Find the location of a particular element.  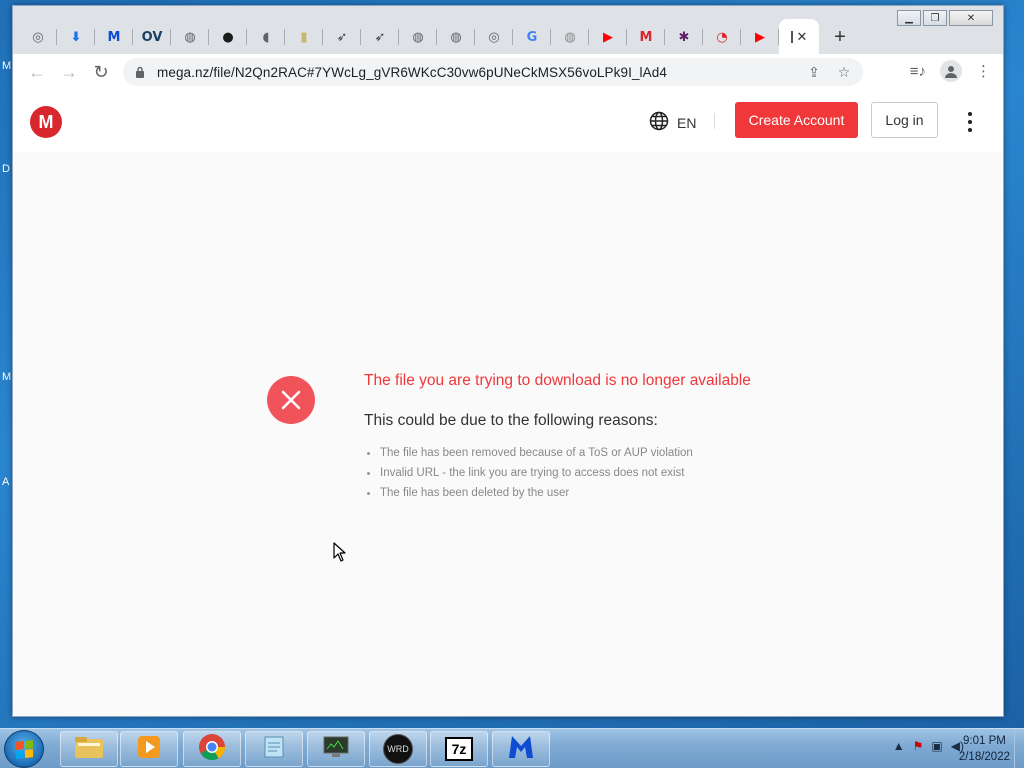

google-icon: G is located at coordinates (532, 37).